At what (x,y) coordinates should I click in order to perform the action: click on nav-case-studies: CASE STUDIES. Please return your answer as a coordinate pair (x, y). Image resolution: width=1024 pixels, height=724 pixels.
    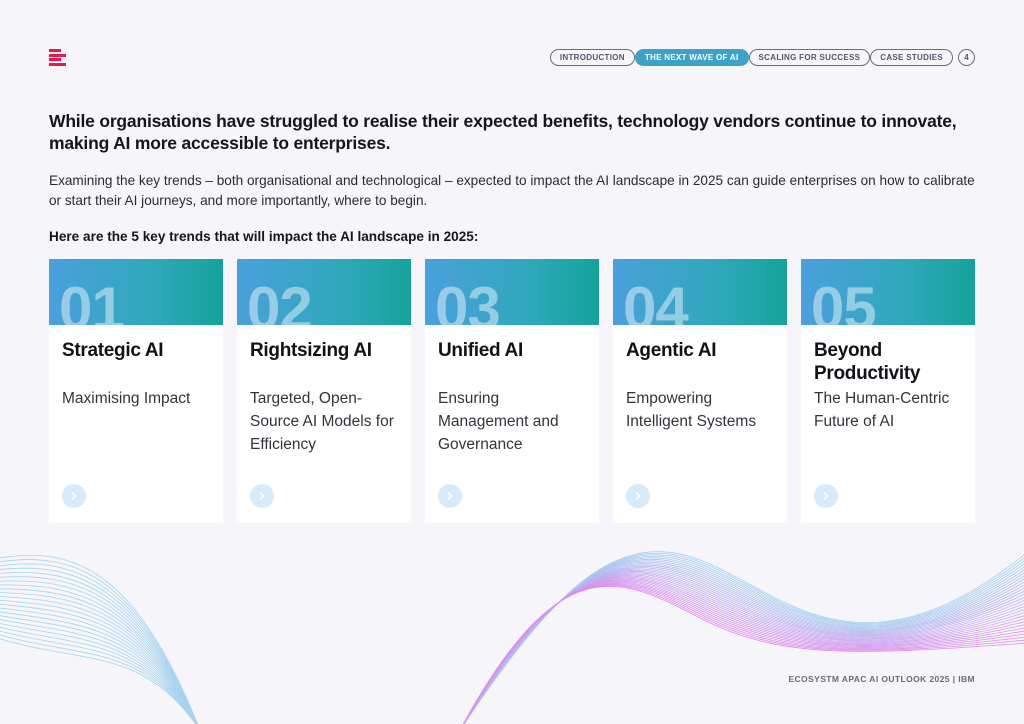
    Looking at the image, I should click on (911, 57).